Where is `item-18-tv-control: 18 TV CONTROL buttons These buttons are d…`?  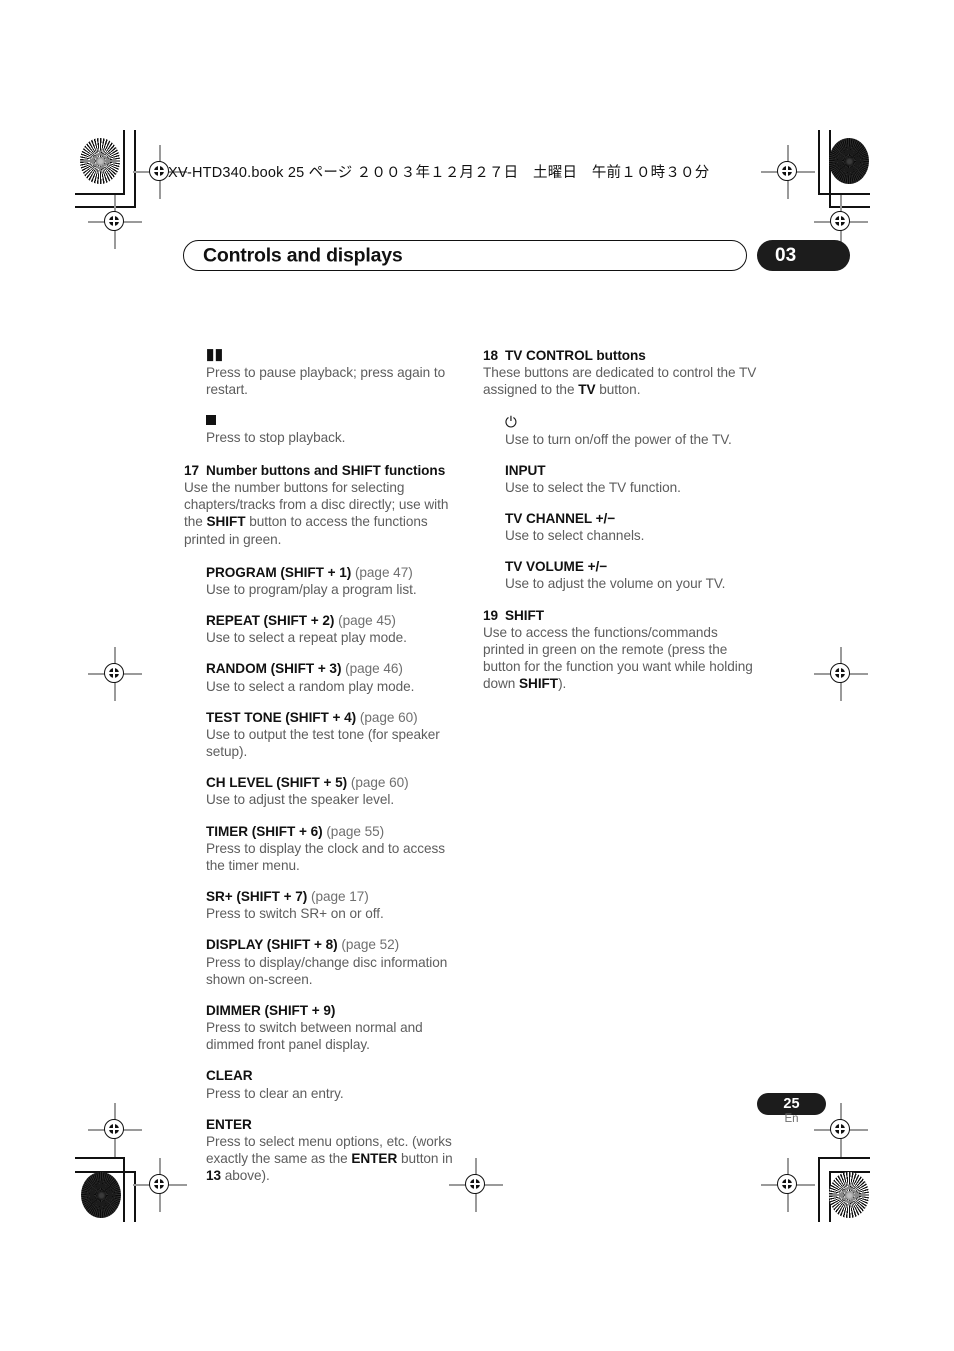
item-18-tv-control: 18 TV CONTROL buttons These buttons are d… is located at coordinates (621, 373).